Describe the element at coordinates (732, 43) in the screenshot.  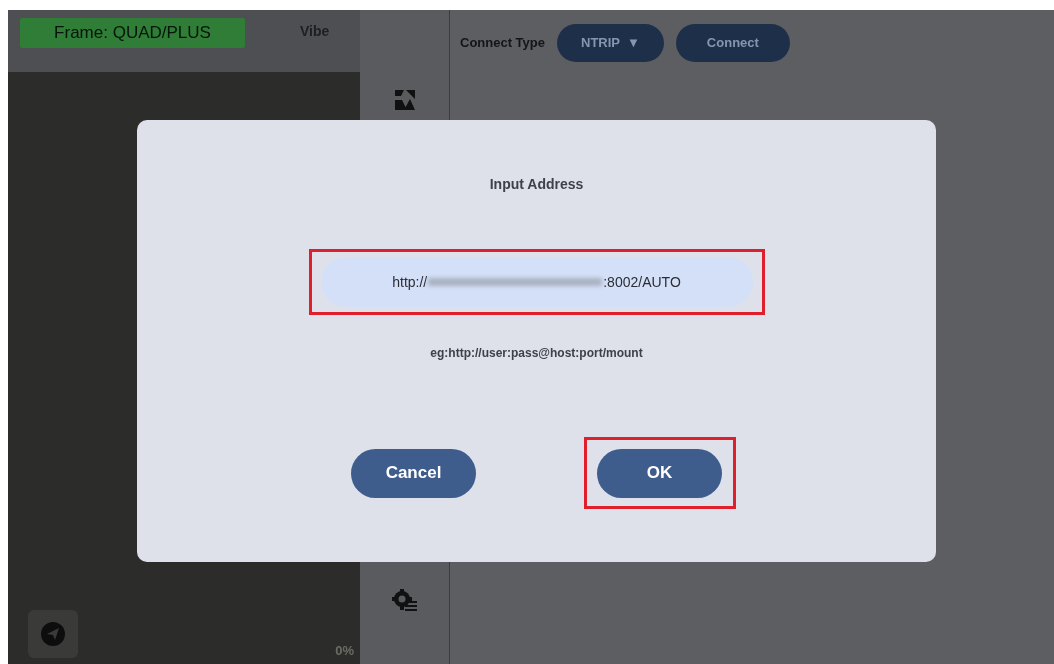
I see `connect-button: Connect` at that location.